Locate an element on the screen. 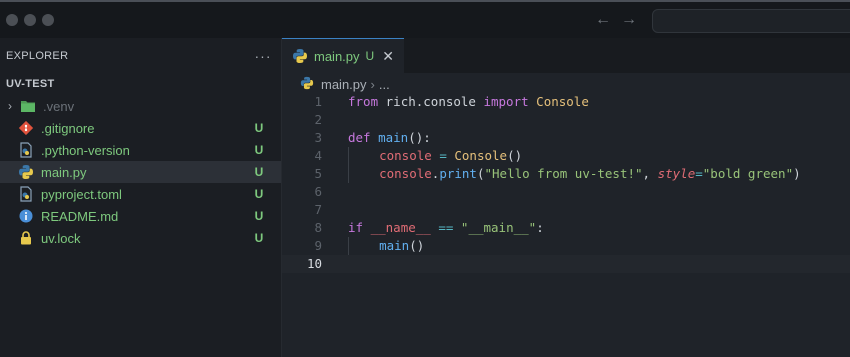 This screenshot has height=357, width=850. maximize-window-button is located at coordinates (48, 20).